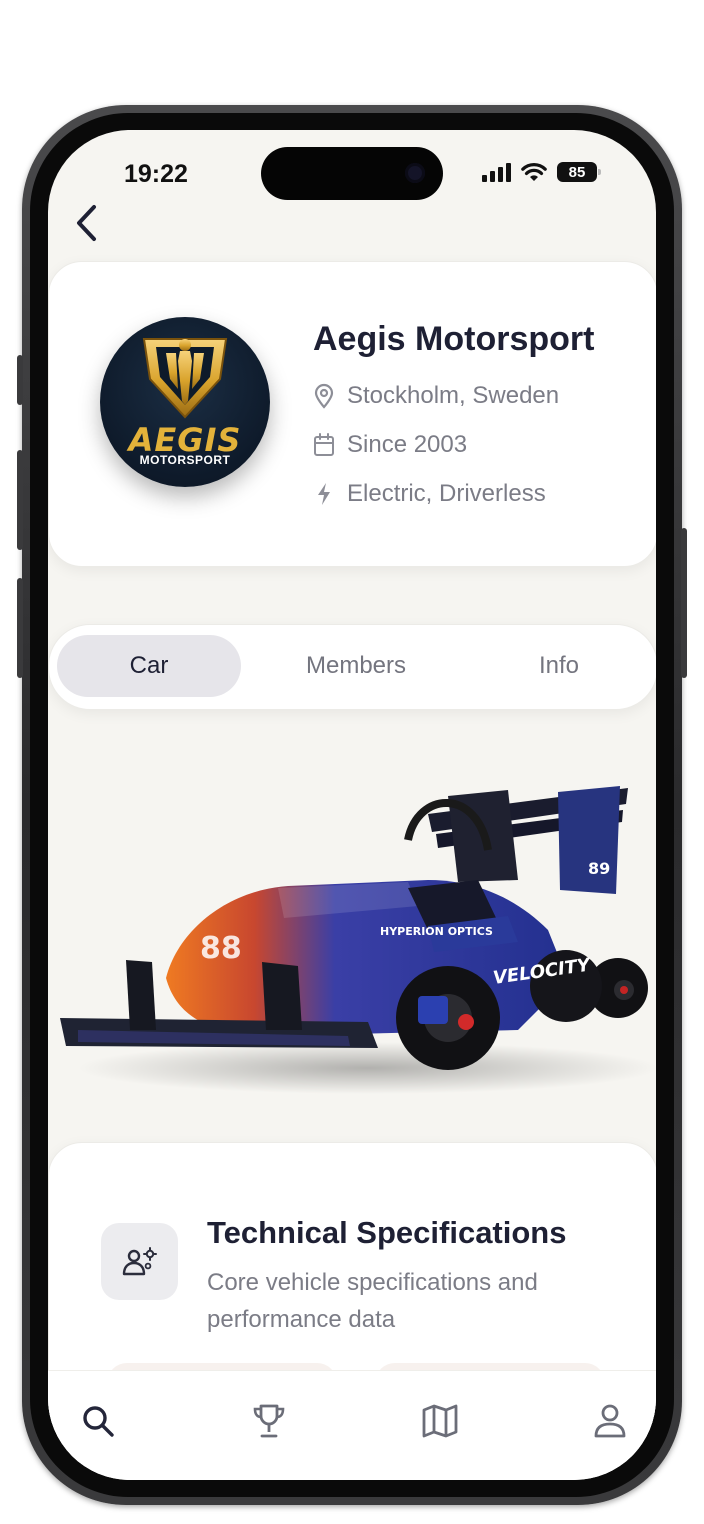  I want to click on team-since-text: Since 2003, so click(407, 444).